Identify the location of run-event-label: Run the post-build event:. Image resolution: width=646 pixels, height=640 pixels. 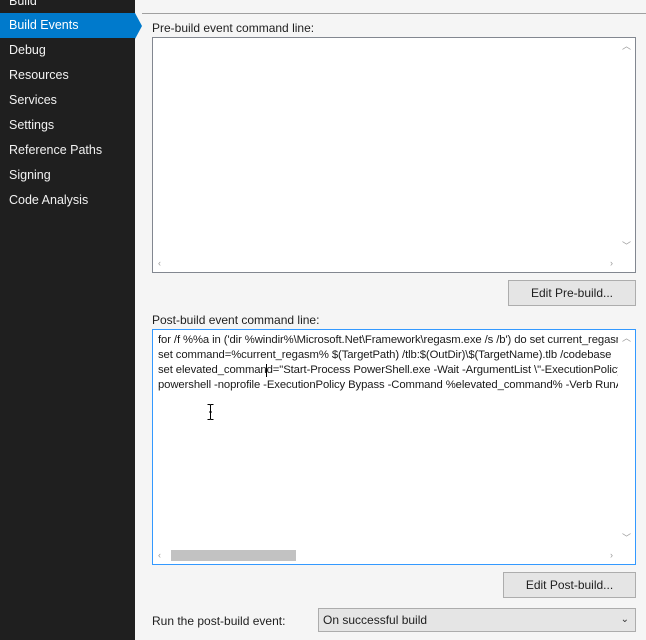
(219, 621).